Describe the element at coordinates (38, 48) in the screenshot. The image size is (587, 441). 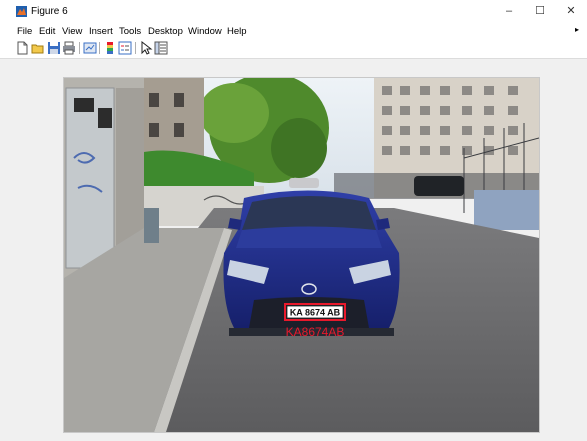
I see `open-file-icon` at that location.